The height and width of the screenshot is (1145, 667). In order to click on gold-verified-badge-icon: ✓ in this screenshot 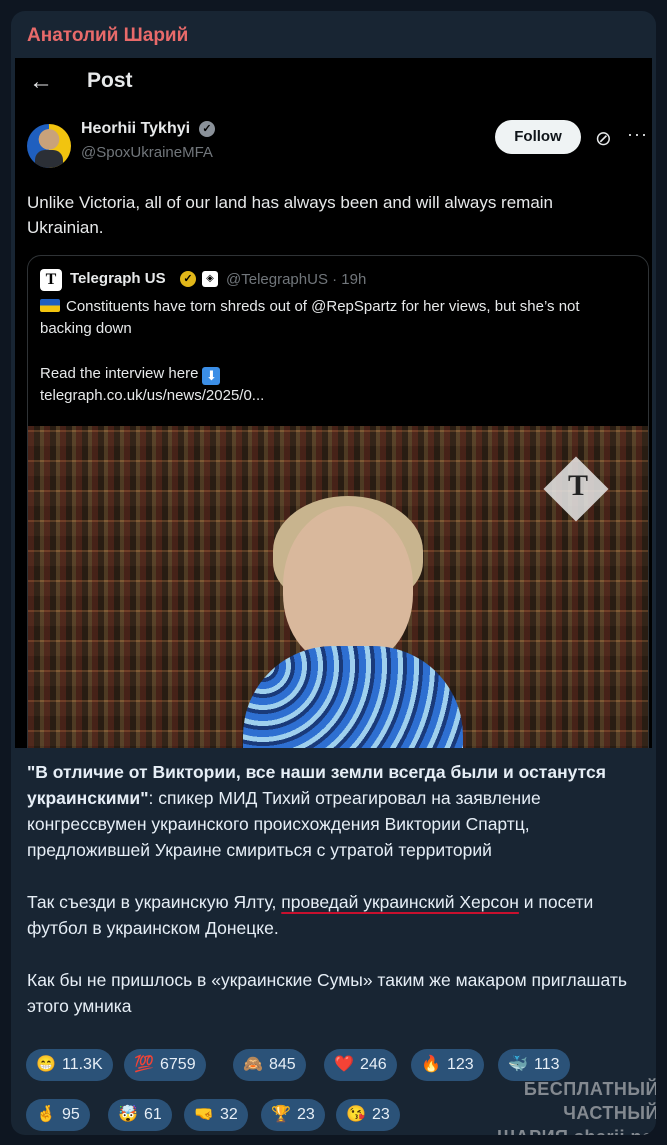, I will do `click(188, 279)`.